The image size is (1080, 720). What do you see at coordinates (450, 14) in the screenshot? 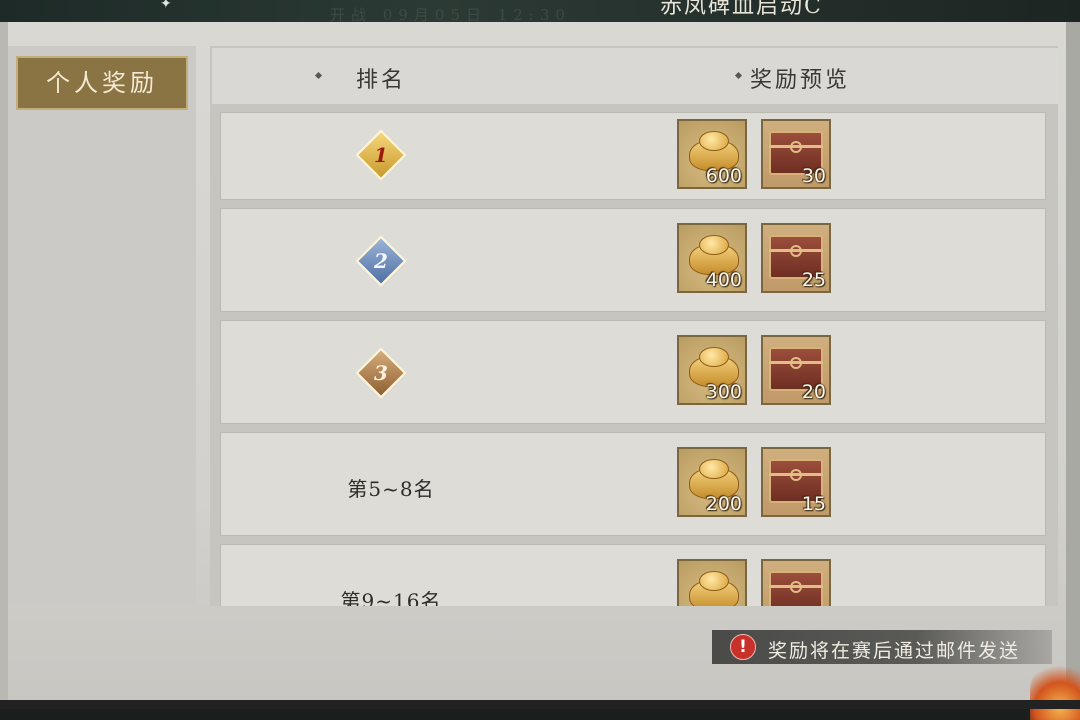
I see `event-time-text: 开战 09月05日 12:30` at bounding box center [450, 14].